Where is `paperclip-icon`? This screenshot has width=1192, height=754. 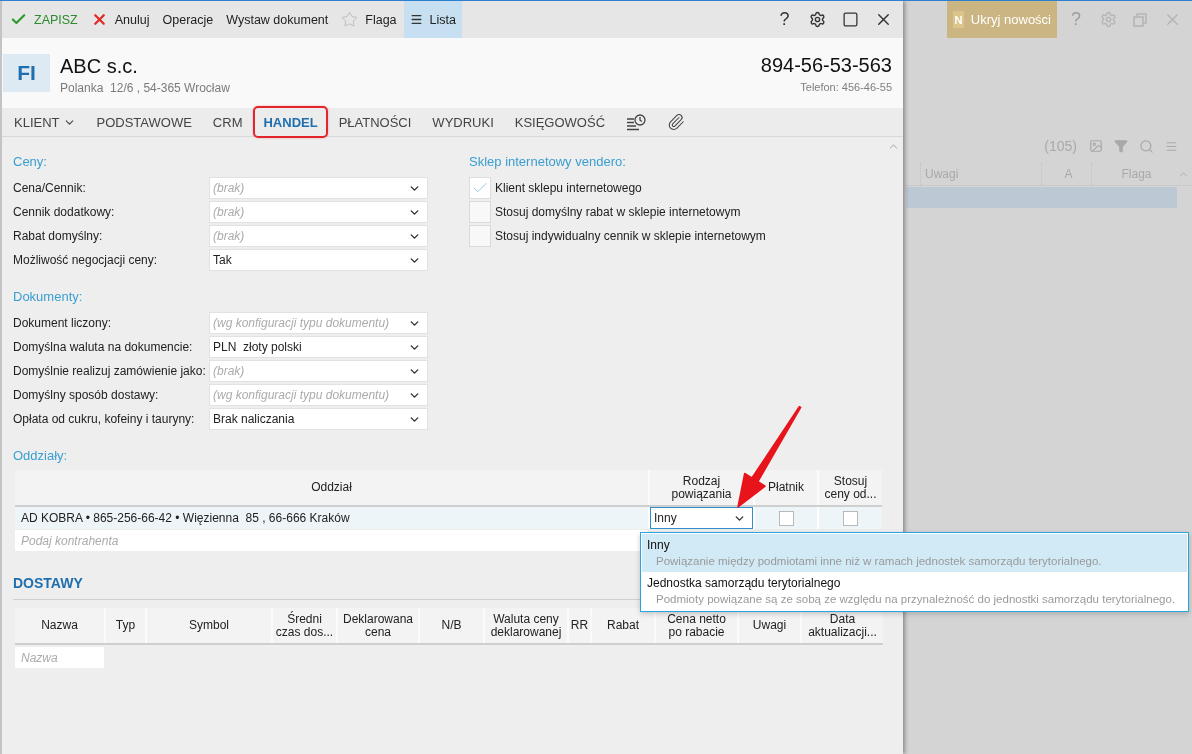
paperclip-icon is located at coordinates (676, 122).